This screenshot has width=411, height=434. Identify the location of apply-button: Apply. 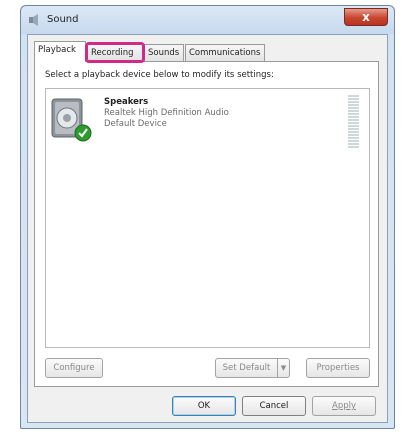
(344, 406).